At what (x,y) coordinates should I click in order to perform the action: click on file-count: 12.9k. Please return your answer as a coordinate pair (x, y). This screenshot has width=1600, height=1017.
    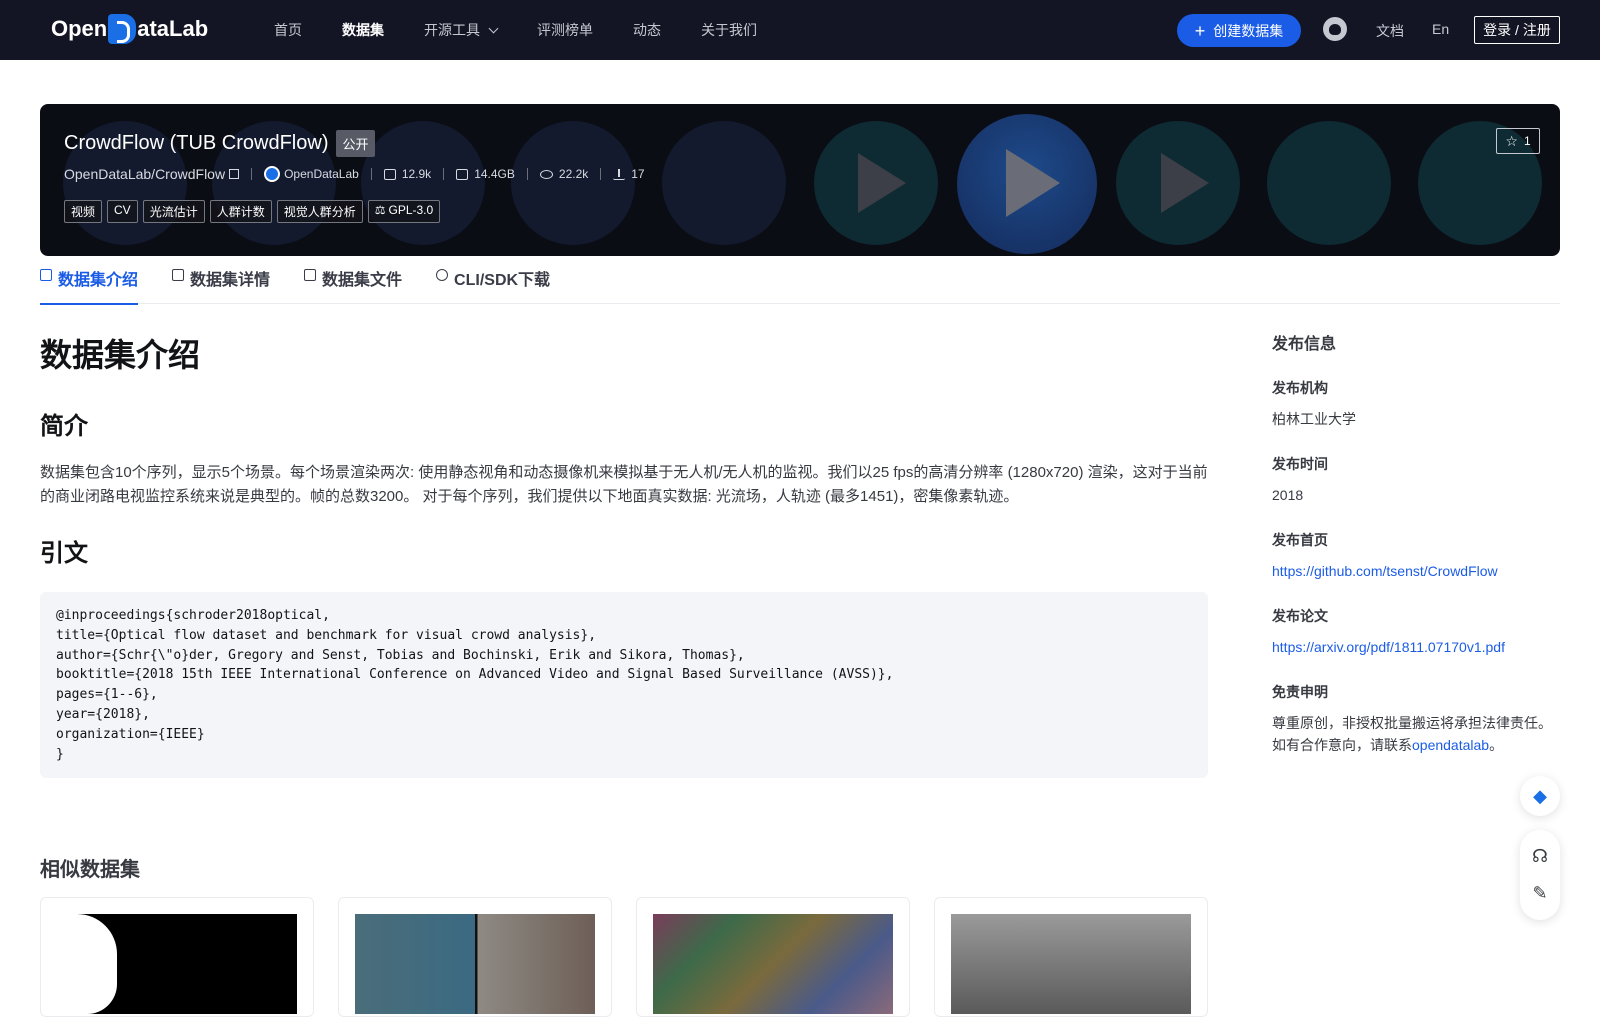
    Looking at the image, I should click on (416, 174).